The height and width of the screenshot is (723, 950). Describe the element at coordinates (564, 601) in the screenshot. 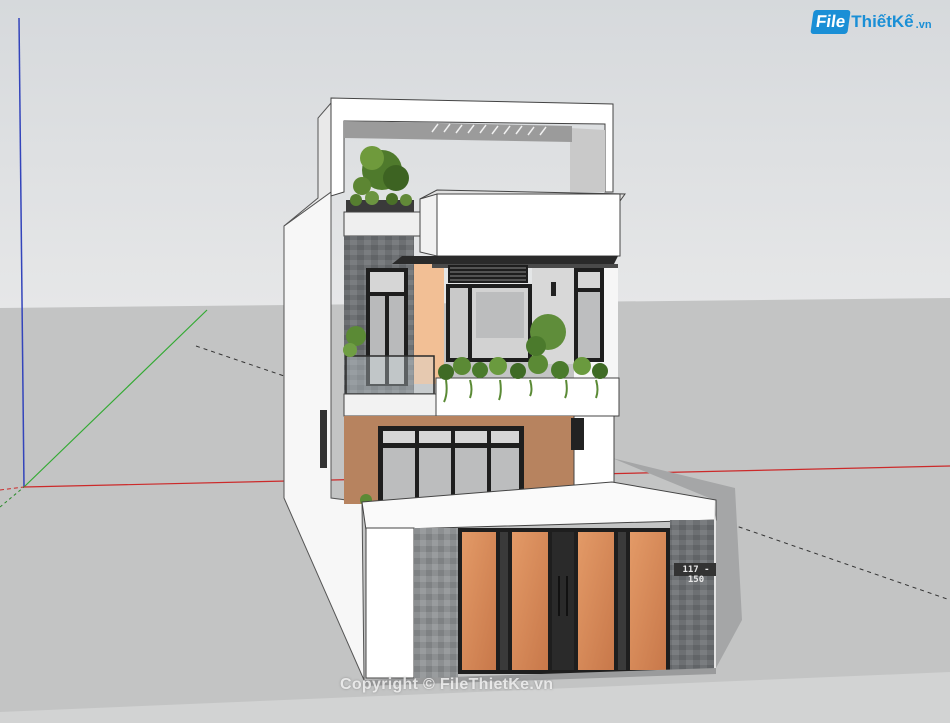

I see `main-gate` at that location.